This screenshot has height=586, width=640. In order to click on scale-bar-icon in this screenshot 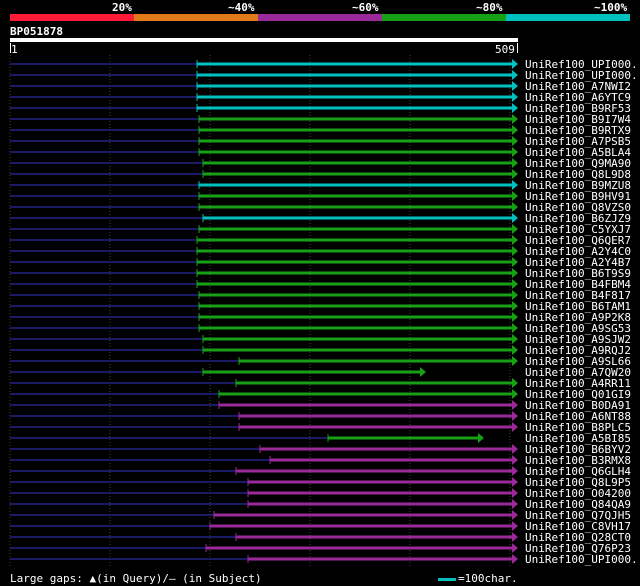, I will do `click(447, 579)`.